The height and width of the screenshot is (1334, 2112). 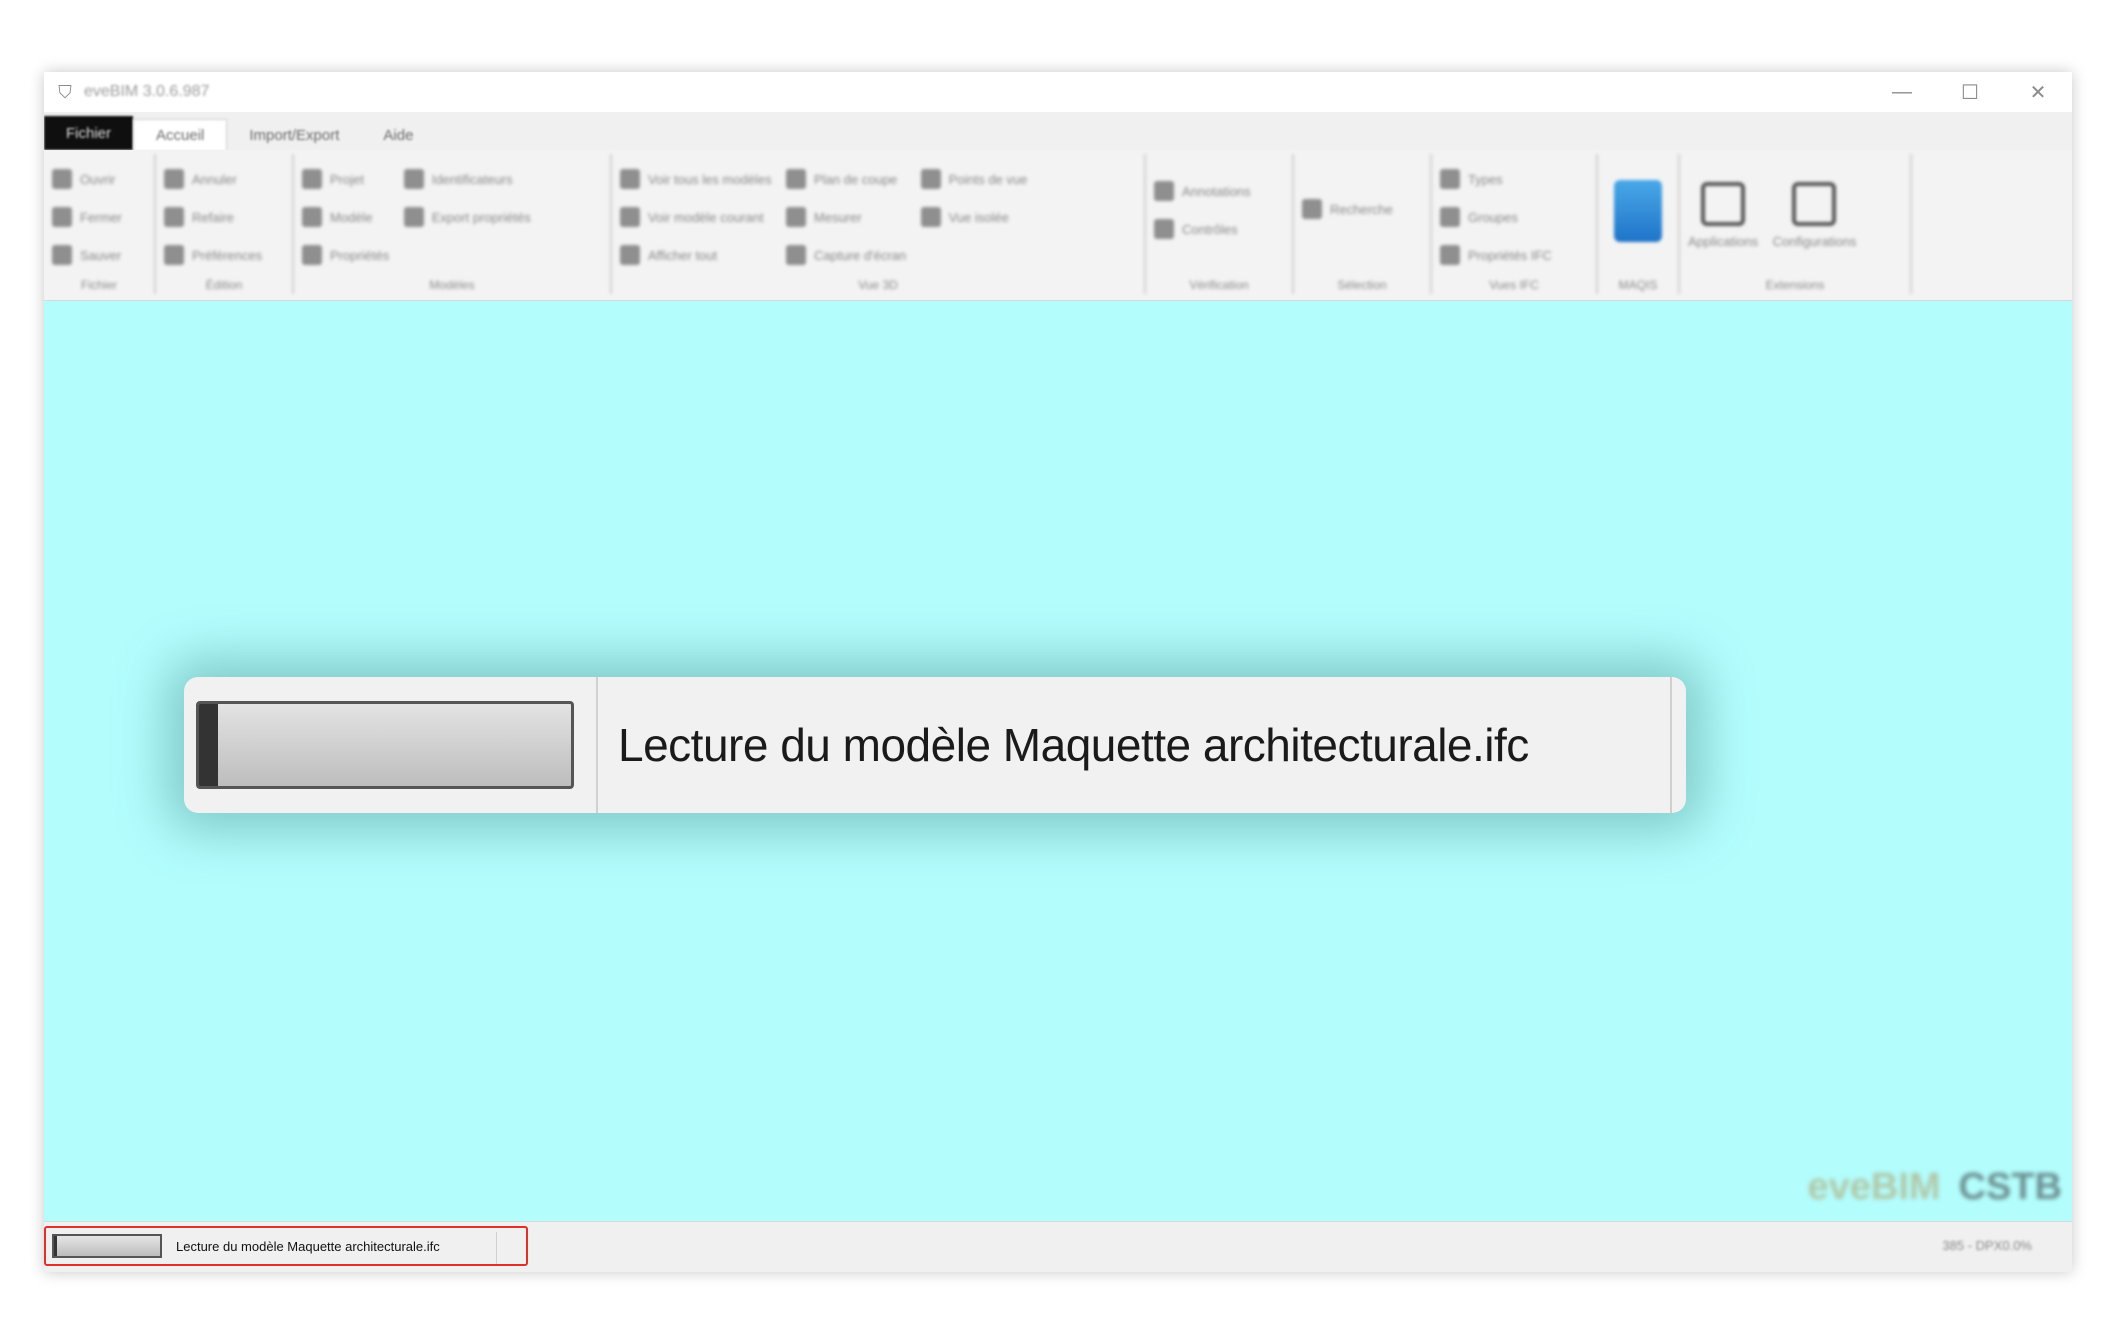 What do you see at coordinates (1902, 92) in the screenshot?
I see `minimize-button: —` at bounding box center [1902, 92].